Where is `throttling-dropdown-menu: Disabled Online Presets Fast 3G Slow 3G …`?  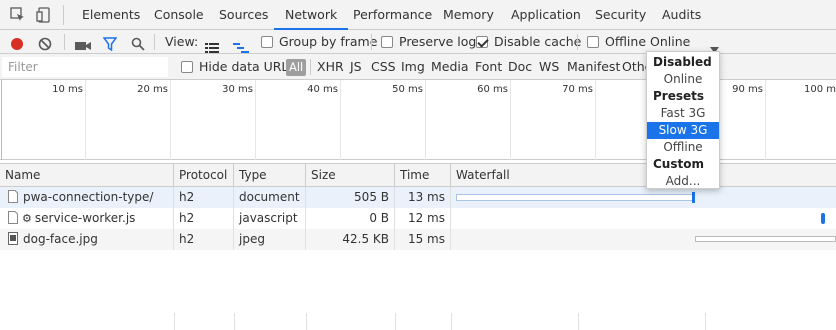
throttling-dropdown-menu: Disabled Online Presets Fast 3G Slow 3G … is located at coordinates (683, 120).